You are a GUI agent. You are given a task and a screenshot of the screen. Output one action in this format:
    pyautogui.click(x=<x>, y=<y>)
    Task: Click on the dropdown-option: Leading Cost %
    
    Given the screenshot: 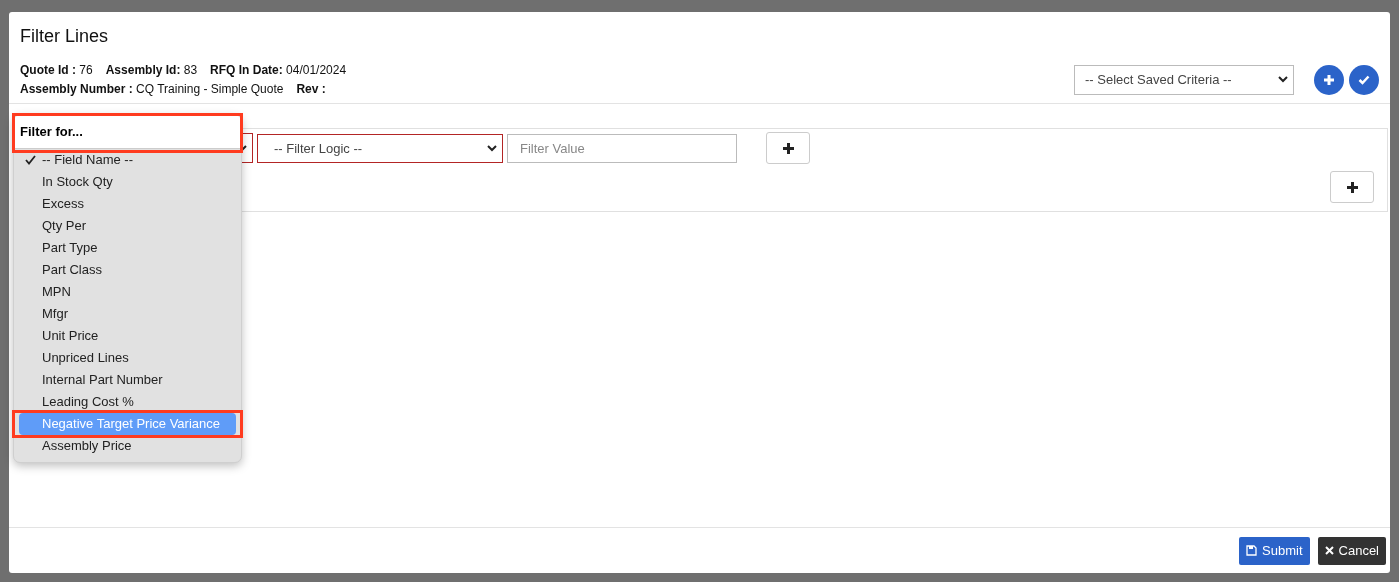 What is the action you would take?
    pyautogui.click(x=127, y=402)
    